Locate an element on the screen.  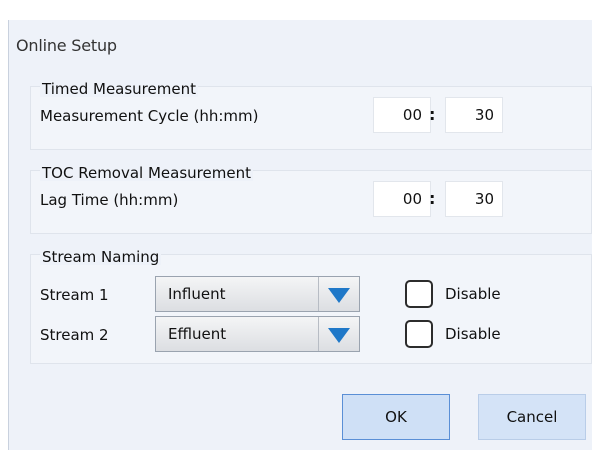
lag-time-label: Lag Time (hh:mm) is located at coordinates (109, 200).